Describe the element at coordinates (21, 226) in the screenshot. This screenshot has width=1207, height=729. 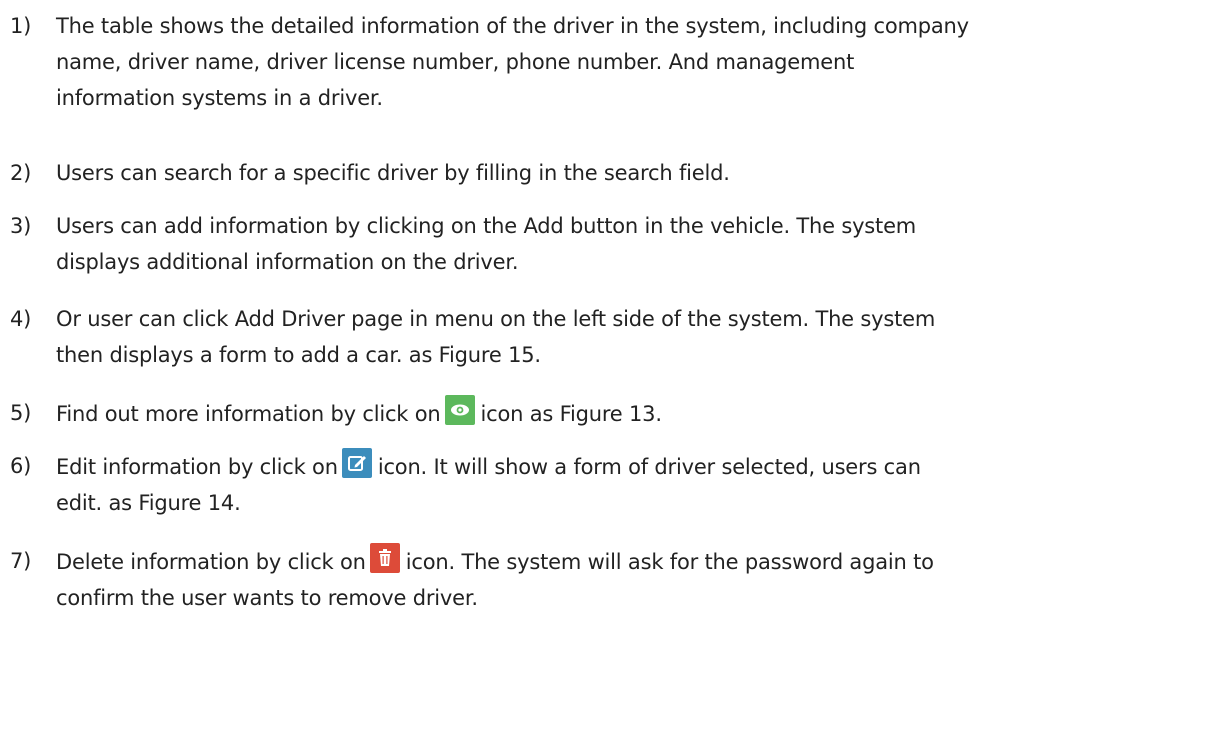
I see `item-number: 3)` at that location.